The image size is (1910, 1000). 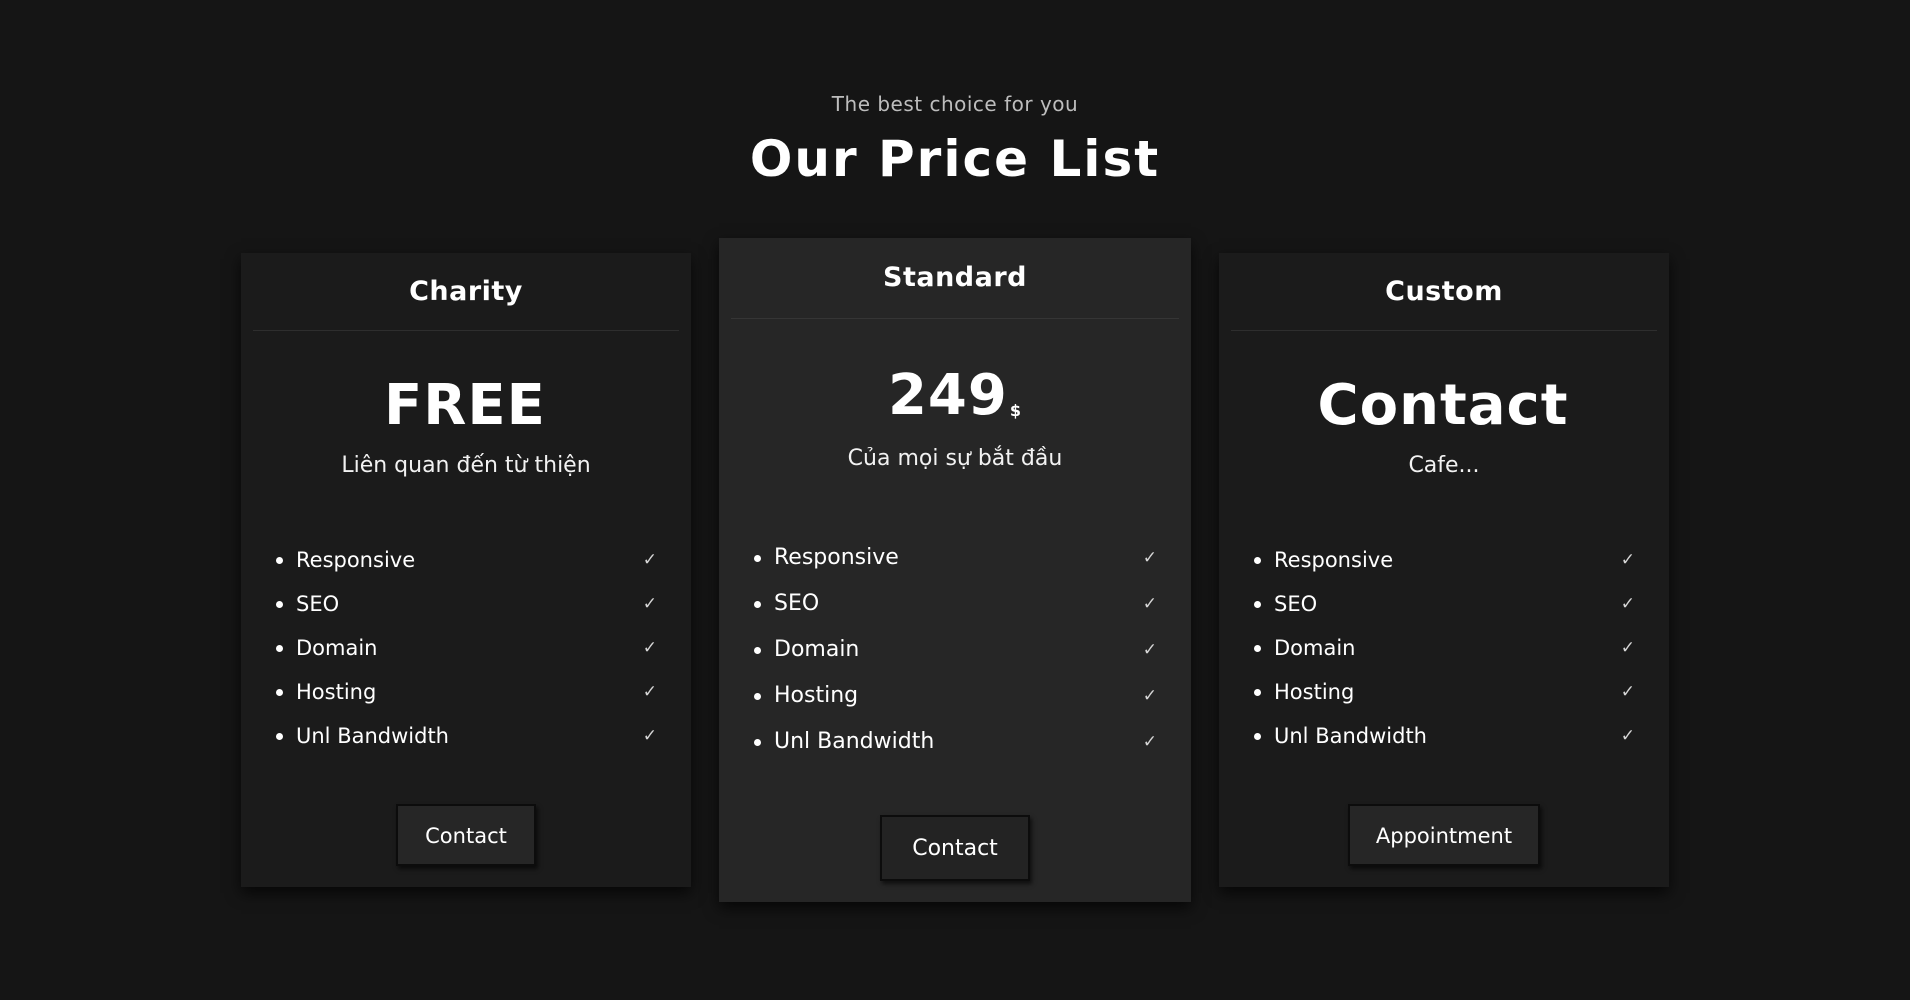 I want to click on plan-name: Standard, so click(x=955, y=278).